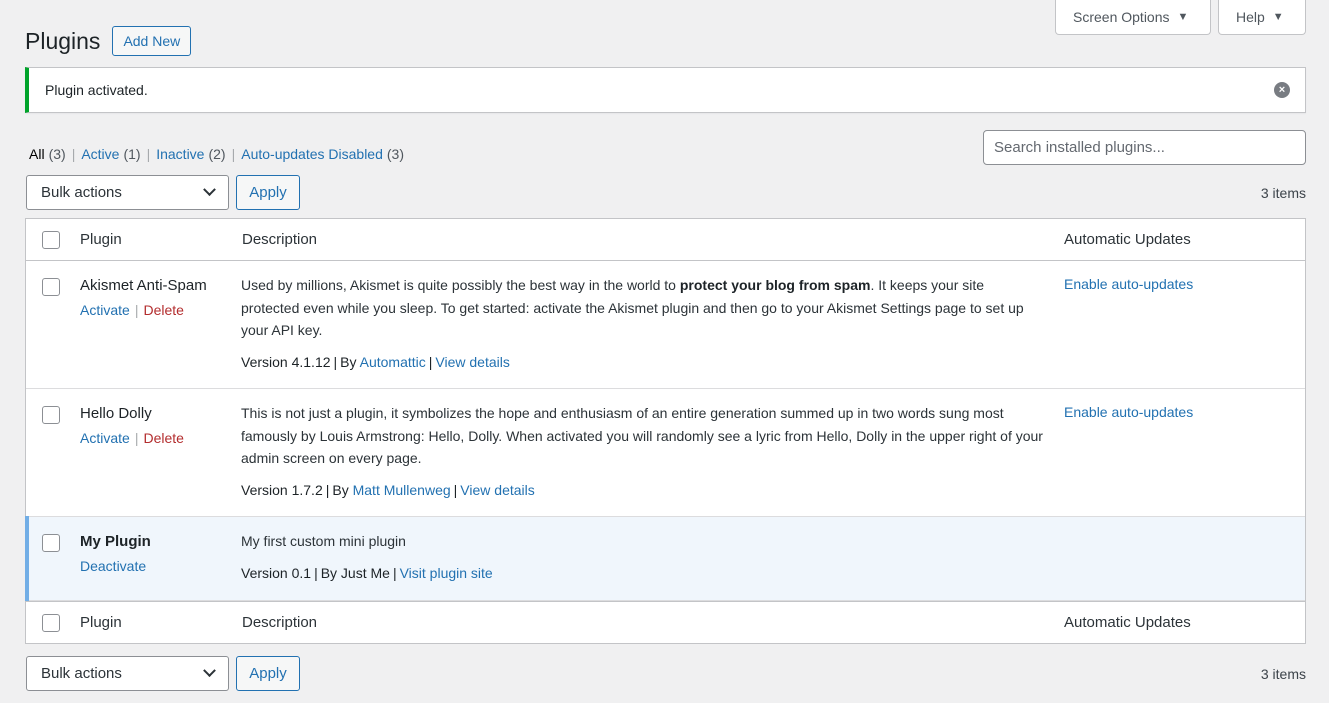 The height and width of the screenshot is (703, 1329). What do you see at coordinates (402, 490) in the screenshot?
I see `author-link: Matt Mullenweg` at bounding box center [402, 490].